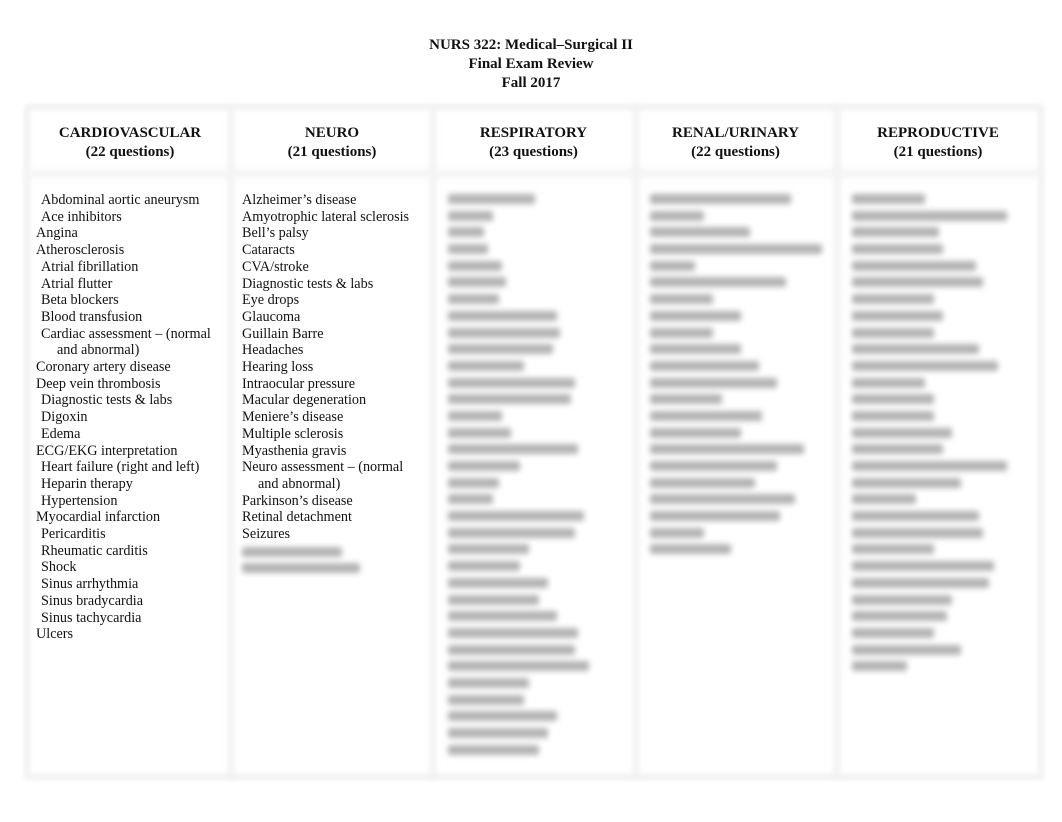 The image size is (1062, 822). Describe the element at coordinates (126, 333) in the screenshot. I see `topic-label: Cardiac assessment – (normal` at that location.